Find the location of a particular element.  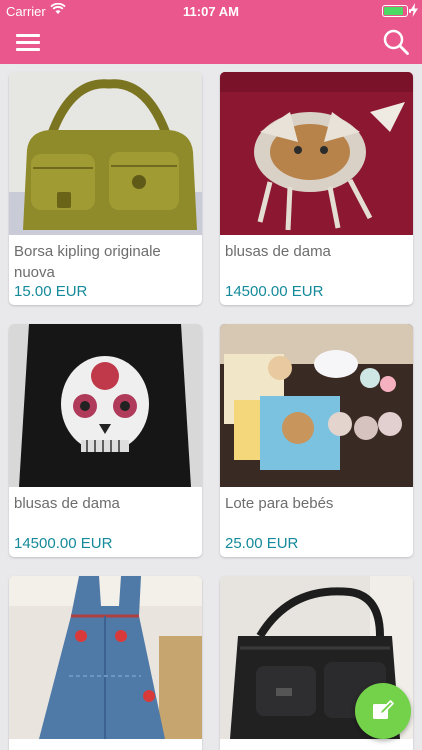

status-time: 11:07 AM is located at coordinates (211, 11).